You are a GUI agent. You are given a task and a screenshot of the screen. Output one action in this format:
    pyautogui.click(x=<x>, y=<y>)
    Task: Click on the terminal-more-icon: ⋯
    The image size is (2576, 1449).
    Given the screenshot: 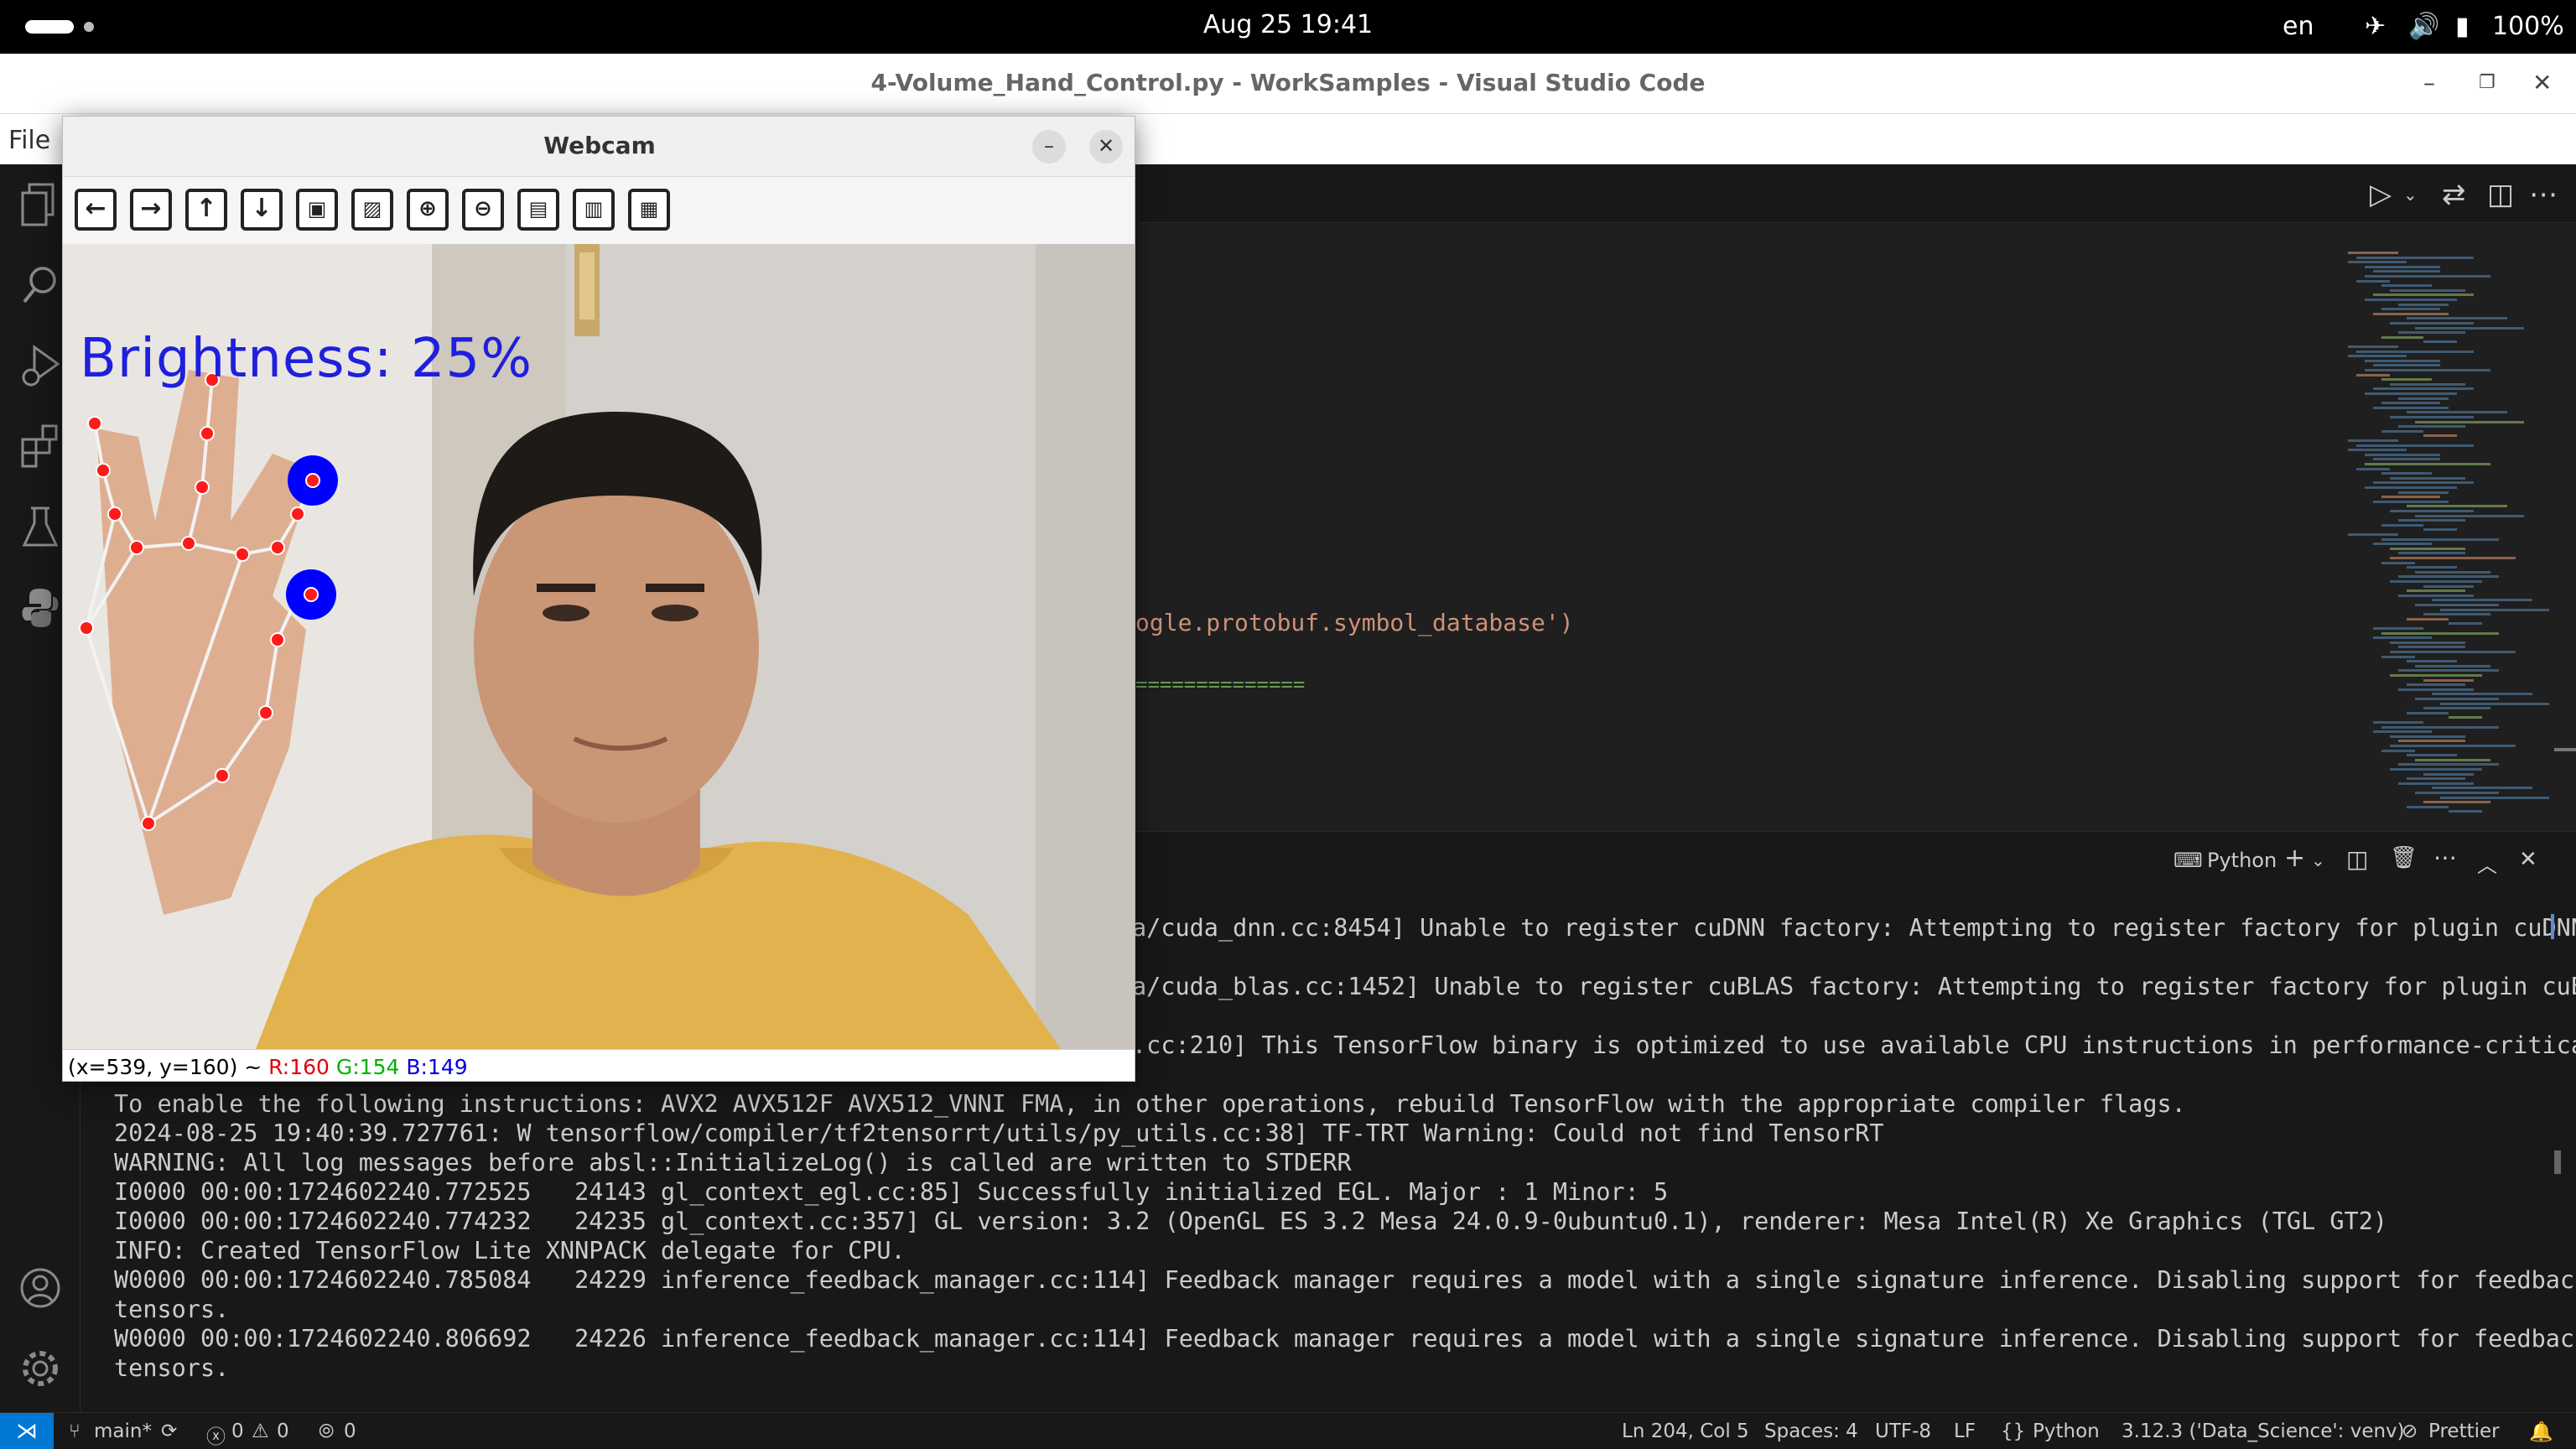 What is the action you would take?
    pyautogui.click(x=2445, y=857)
    